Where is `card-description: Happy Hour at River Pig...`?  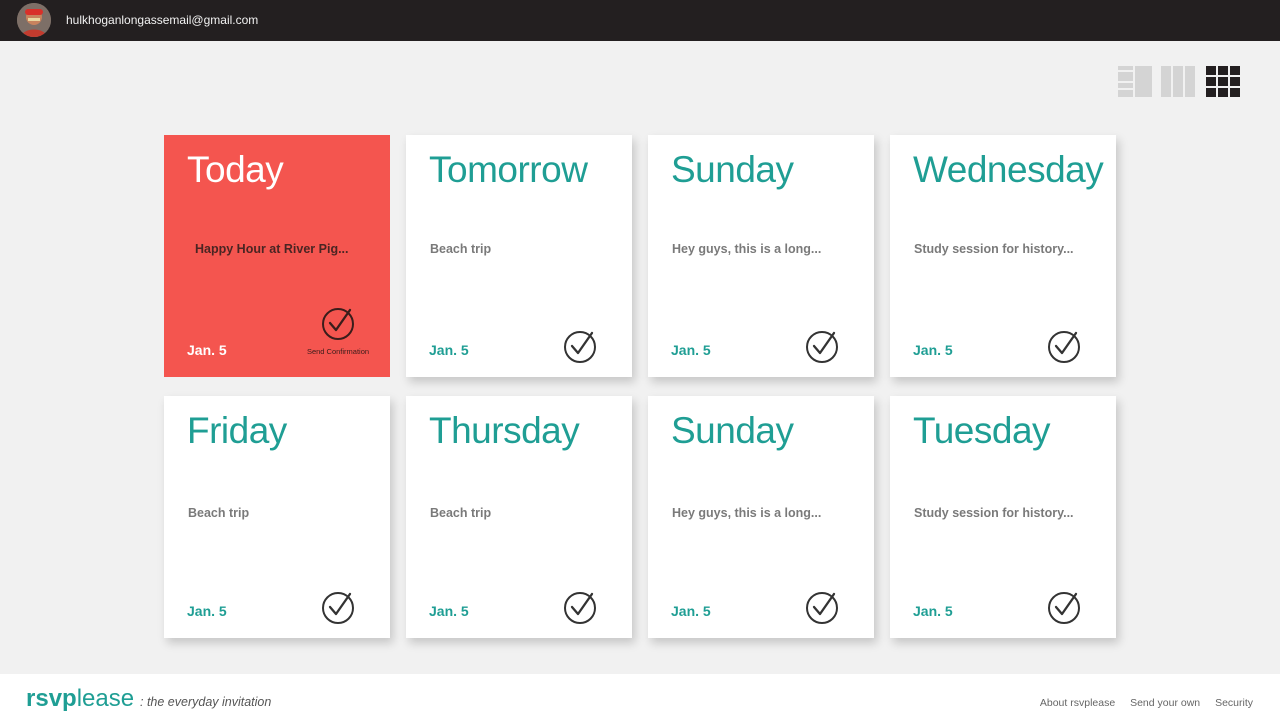
card-description: Happy Hour at River Pig... is located at coordinates (272, 249).